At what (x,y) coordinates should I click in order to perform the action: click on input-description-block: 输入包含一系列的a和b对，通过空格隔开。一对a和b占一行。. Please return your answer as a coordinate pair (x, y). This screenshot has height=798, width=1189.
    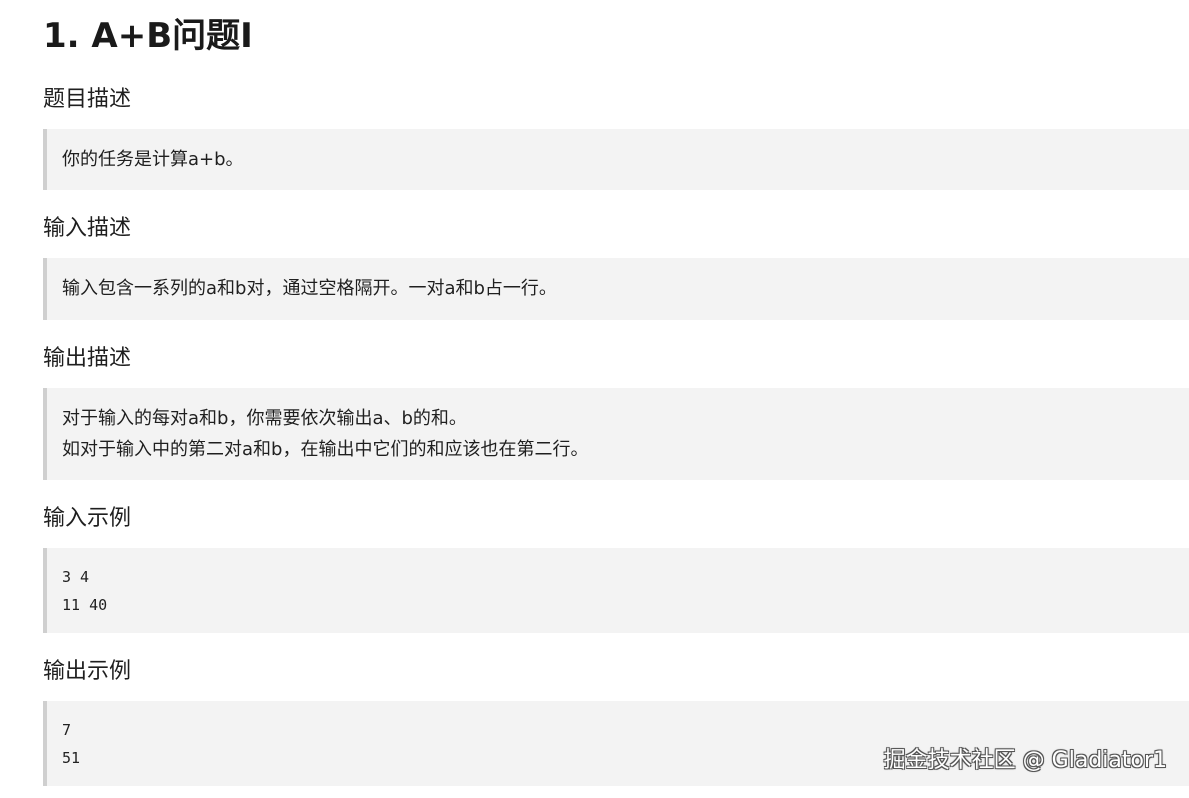
    Looking at the image, I should click on (616, 289).